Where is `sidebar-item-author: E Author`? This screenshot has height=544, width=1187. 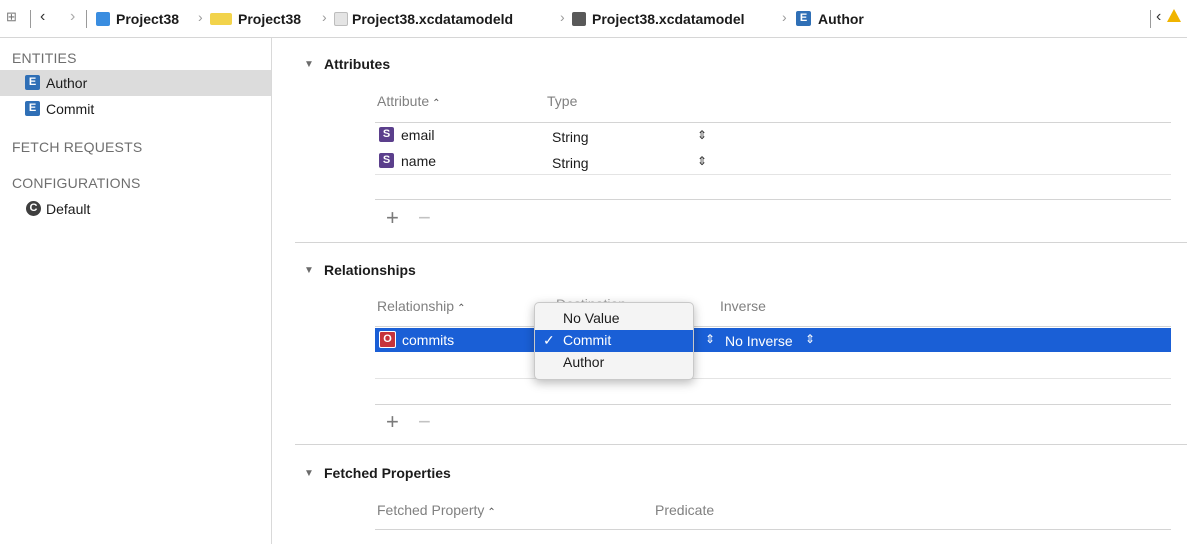 sidebar-item-author: E Author is located at coordinates (135, 83).